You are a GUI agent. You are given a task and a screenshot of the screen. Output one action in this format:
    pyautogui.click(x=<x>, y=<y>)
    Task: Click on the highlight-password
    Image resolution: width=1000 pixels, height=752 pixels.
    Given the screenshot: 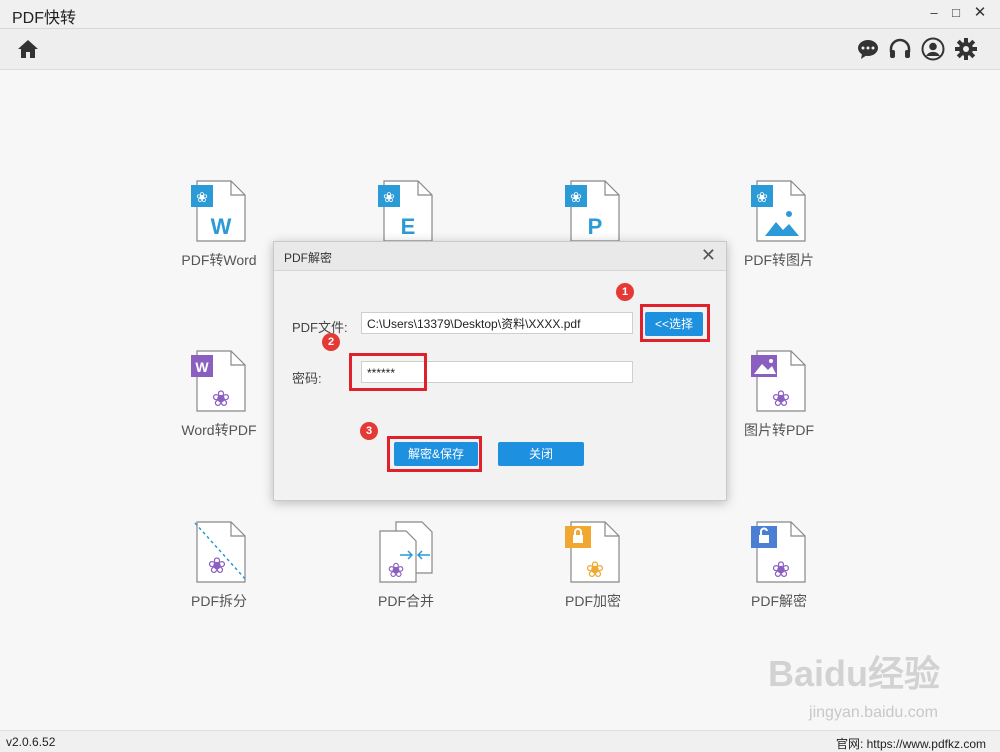 What is the action you would take?
    pyautogui.click(x=388, y=372)
    